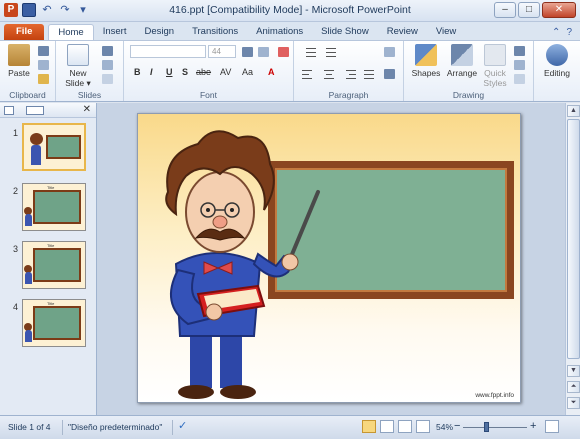  Describe the element at coordinates (573, 111) in the screenshot. I see `scroll-up-icon: ▲` at that location.